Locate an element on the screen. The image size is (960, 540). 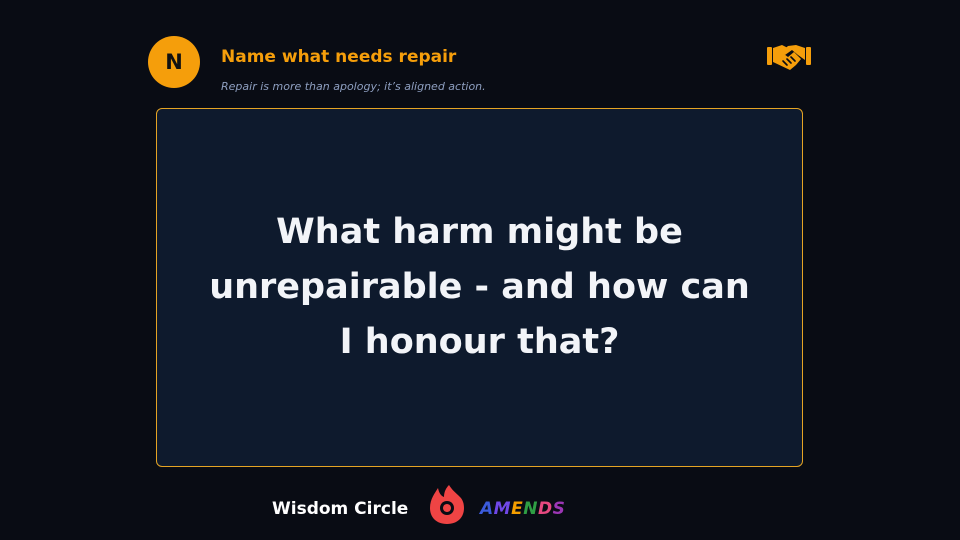
footer: Wisdom Circle AMENDS is located at coordinates (480, 506).